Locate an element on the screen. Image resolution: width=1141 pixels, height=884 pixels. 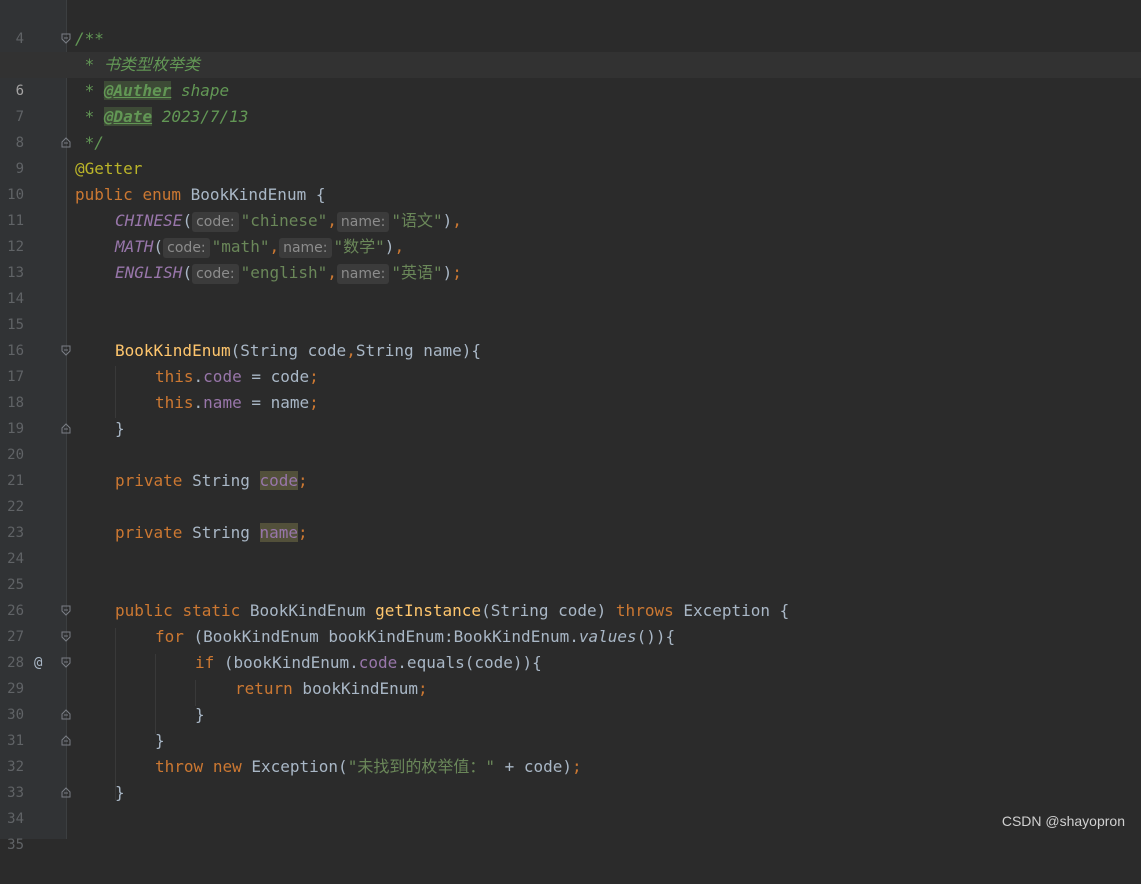
doc-comment-text: shape is located at coordinates (200, 90).